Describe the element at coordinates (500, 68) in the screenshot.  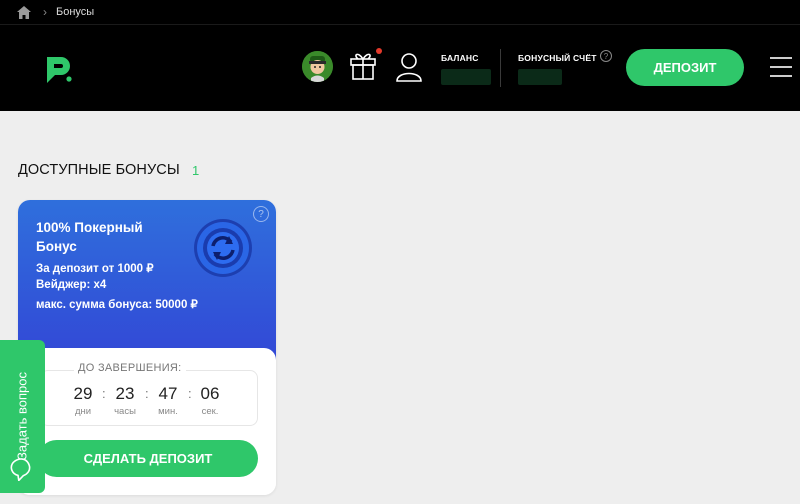
I see `divider` at that location.